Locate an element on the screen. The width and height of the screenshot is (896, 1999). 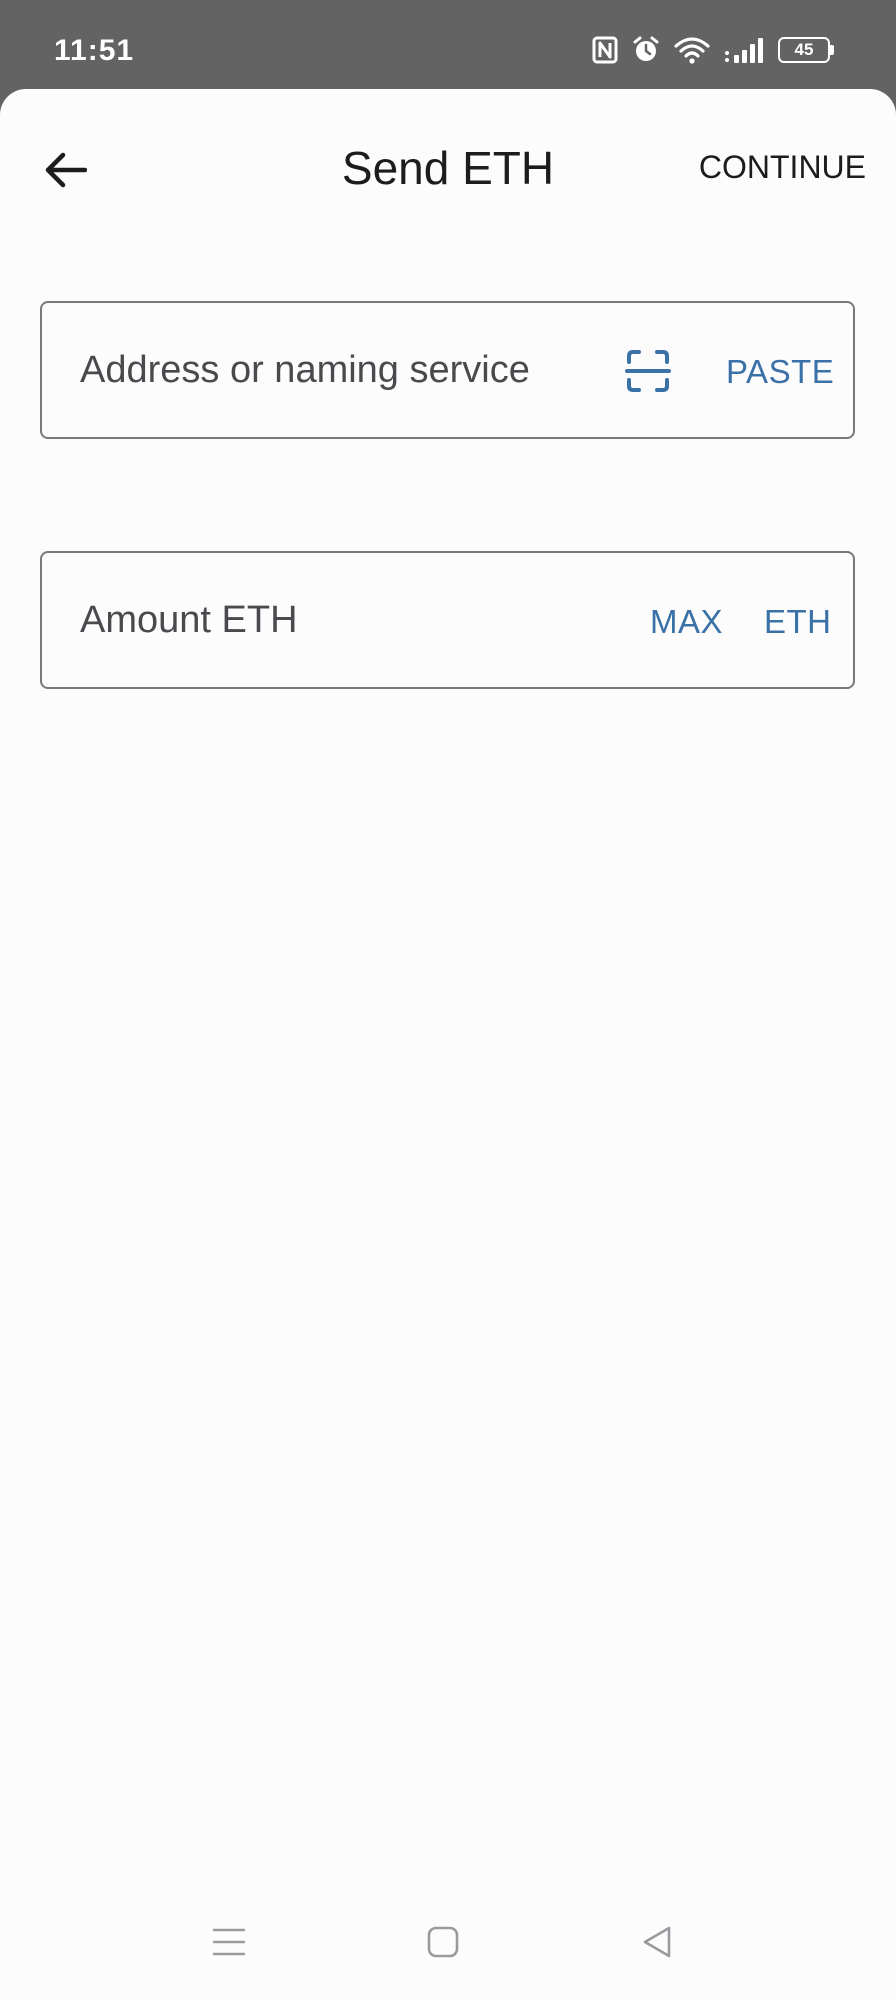
amount-field: MAX ETH is located at coordinates (447, 620).